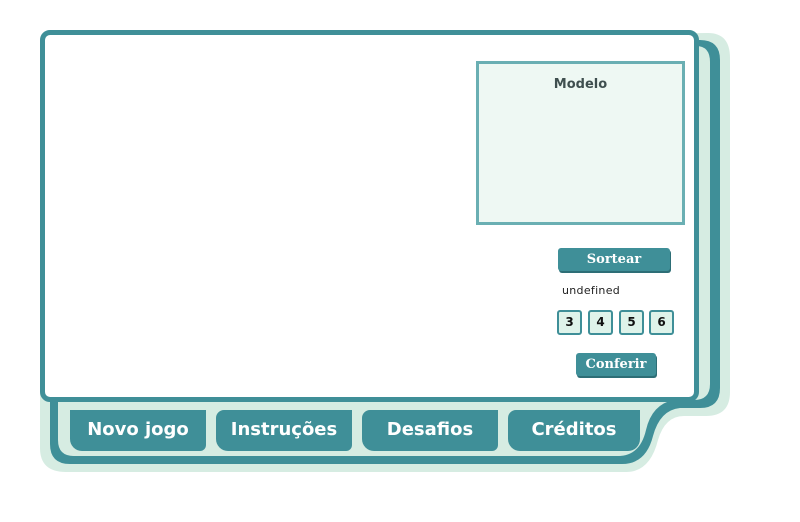 The height and width of the screenshot is (522, 800). What do you see at coordinates (631, 322) in the screenshot?
I see `number-option-5: 5` at bounding box center [631, 322].